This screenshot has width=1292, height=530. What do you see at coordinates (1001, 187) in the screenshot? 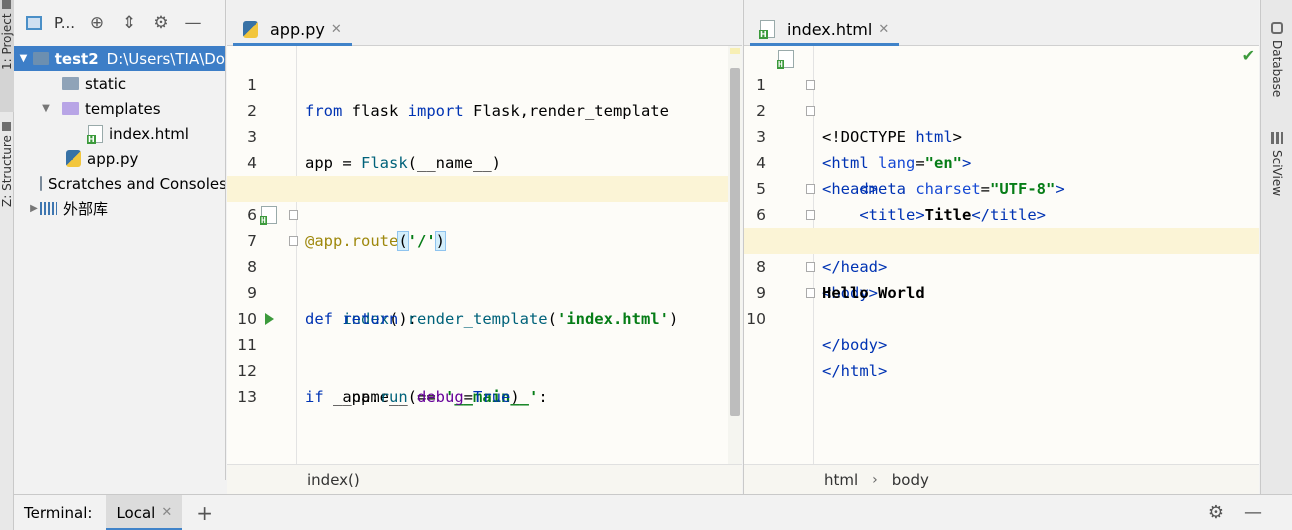
I see `code-line: 5 <title>Title</title>` at bounding box center [1001, 187].